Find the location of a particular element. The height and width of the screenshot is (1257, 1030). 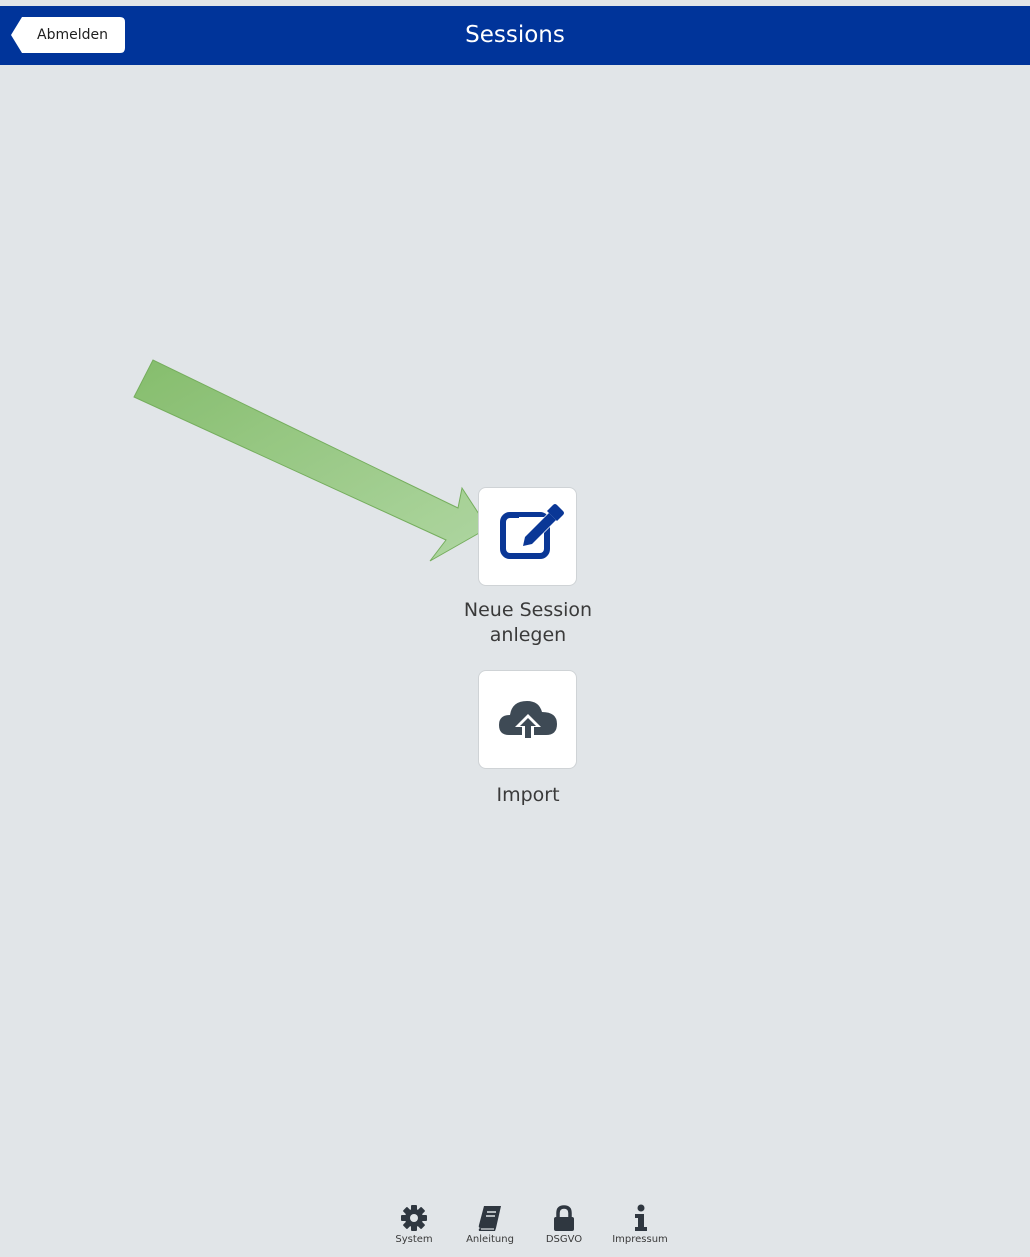

lock-icon is located at coordinates (564, 1218).